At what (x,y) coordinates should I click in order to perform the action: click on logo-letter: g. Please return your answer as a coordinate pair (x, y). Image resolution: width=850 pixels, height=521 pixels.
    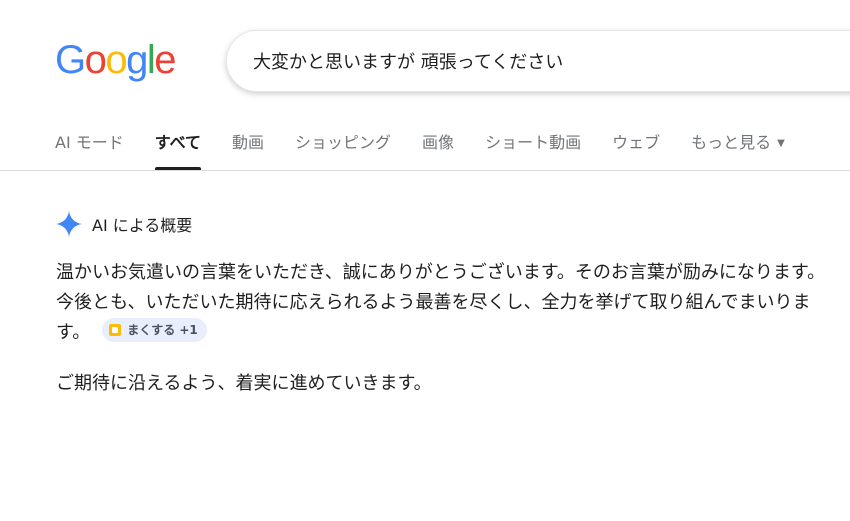
    Looking at the image, I should click on (137, 60).